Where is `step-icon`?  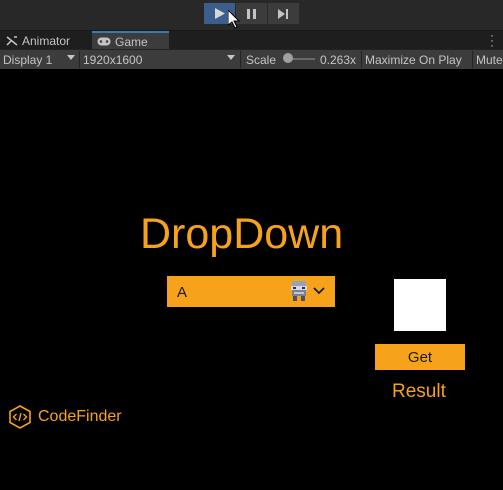 step-icon is located at coordinates (283, 13).